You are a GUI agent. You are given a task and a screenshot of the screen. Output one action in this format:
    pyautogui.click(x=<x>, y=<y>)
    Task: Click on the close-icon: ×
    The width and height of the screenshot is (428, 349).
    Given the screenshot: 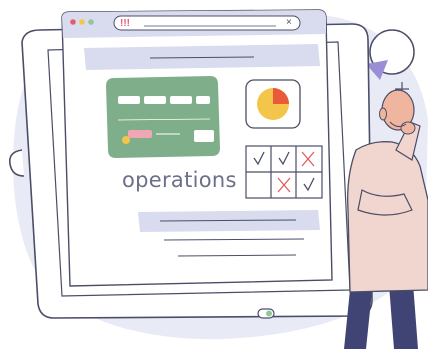 What is the action you would take?
    pyautogui.click(x=289, y=23)
    